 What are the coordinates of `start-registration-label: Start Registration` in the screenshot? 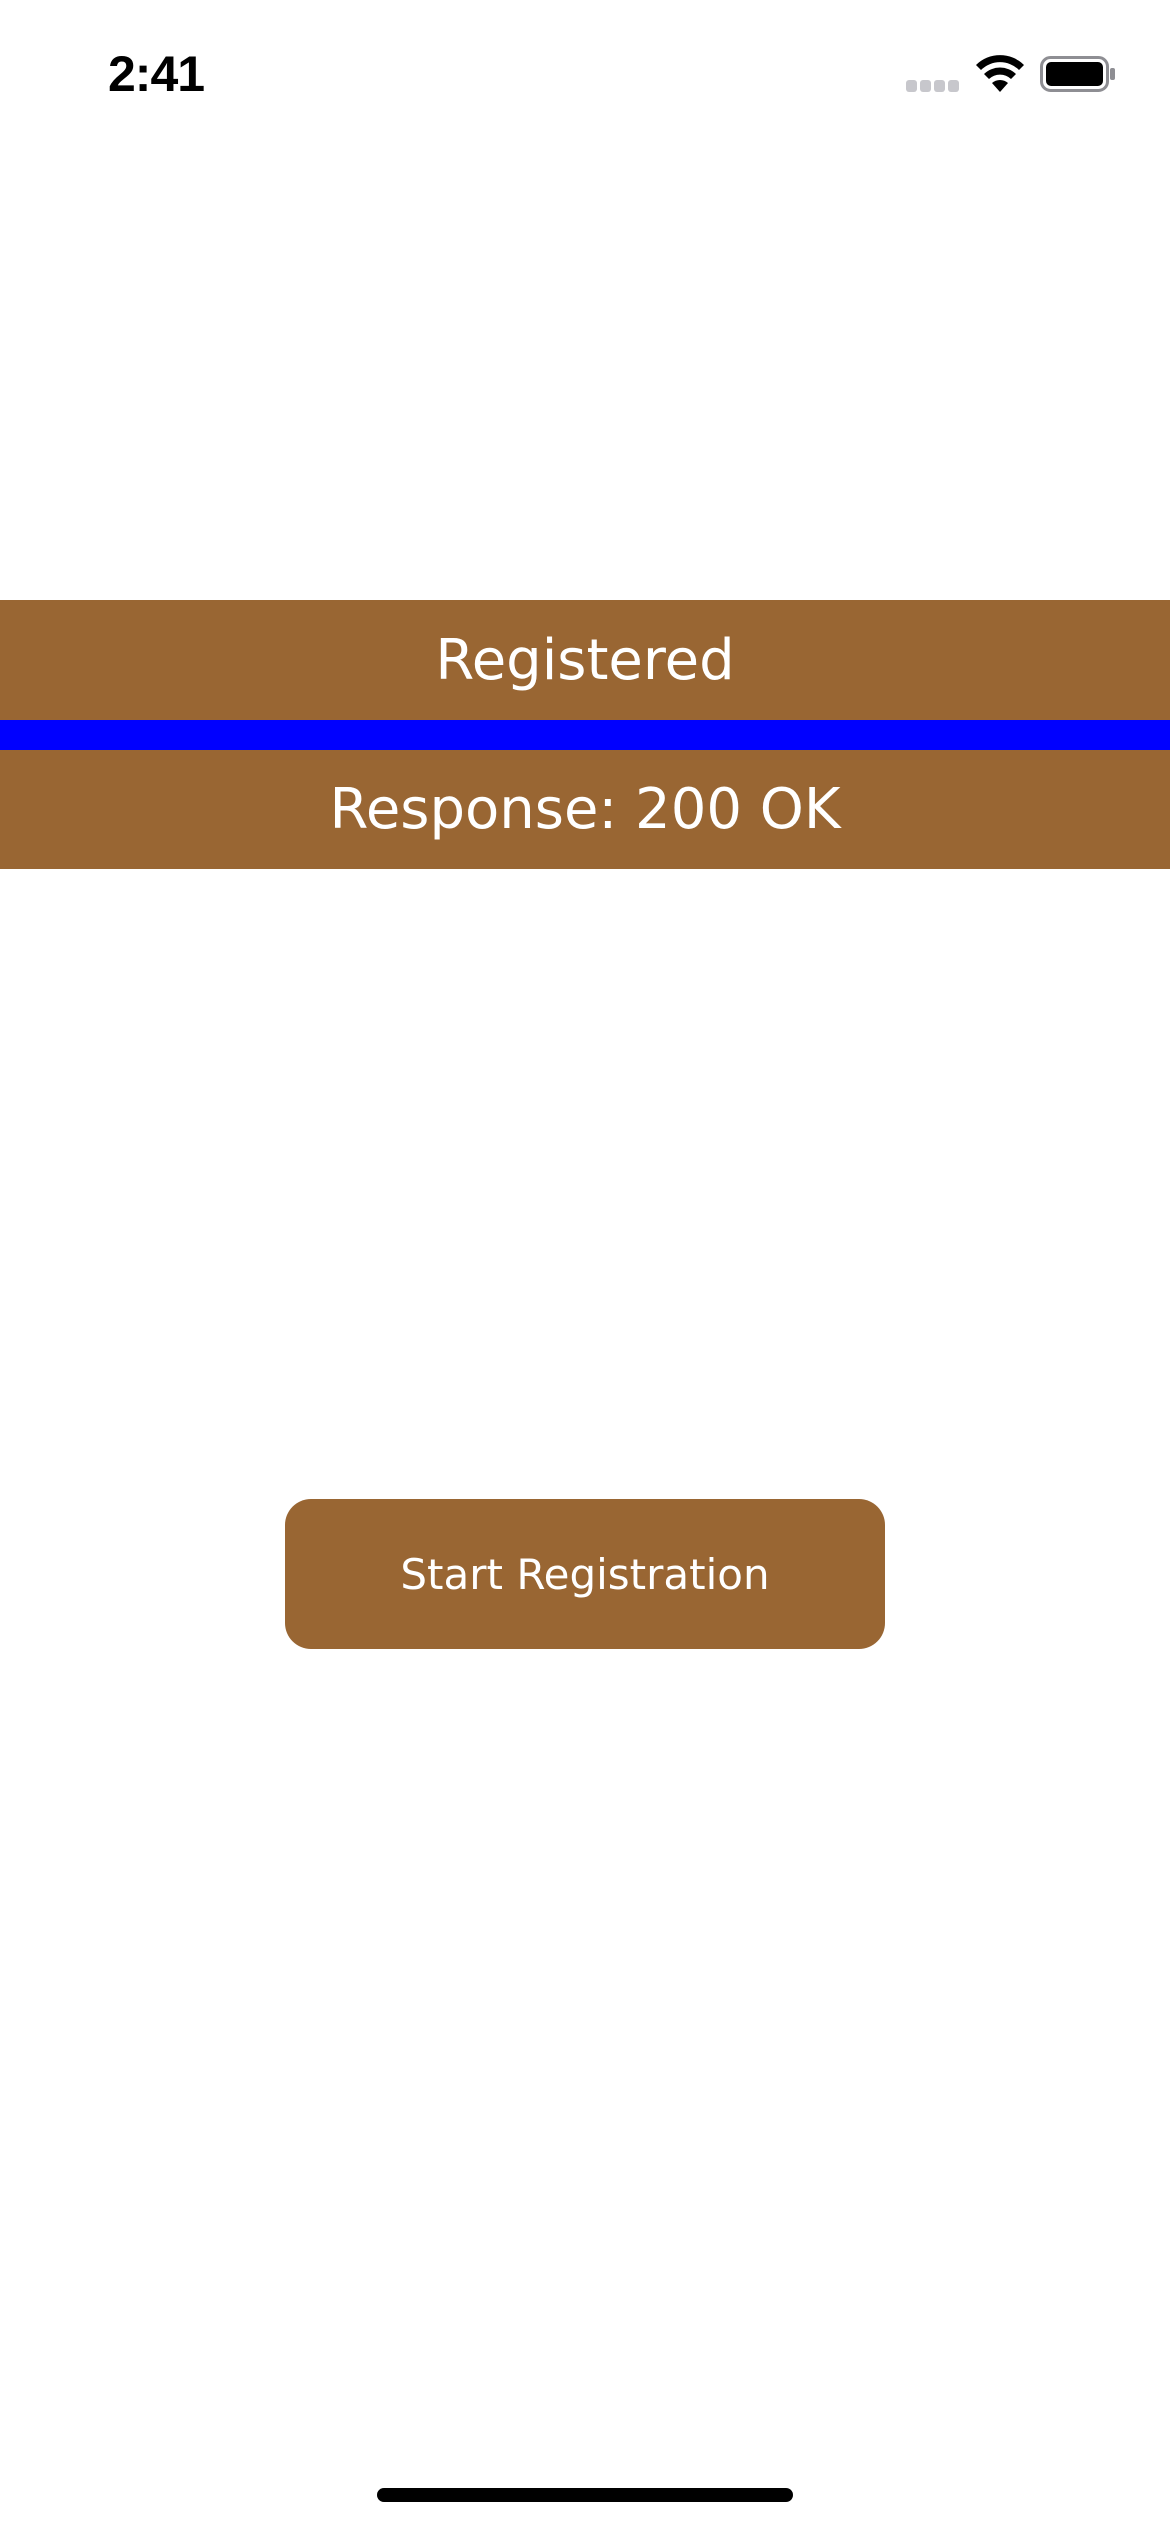 It's located at (585, 1574).